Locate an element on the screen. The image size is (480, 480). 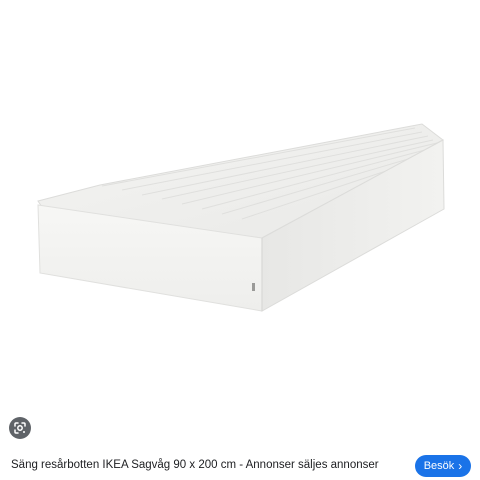
google-lens-icon is located at coordinates (20, 428).